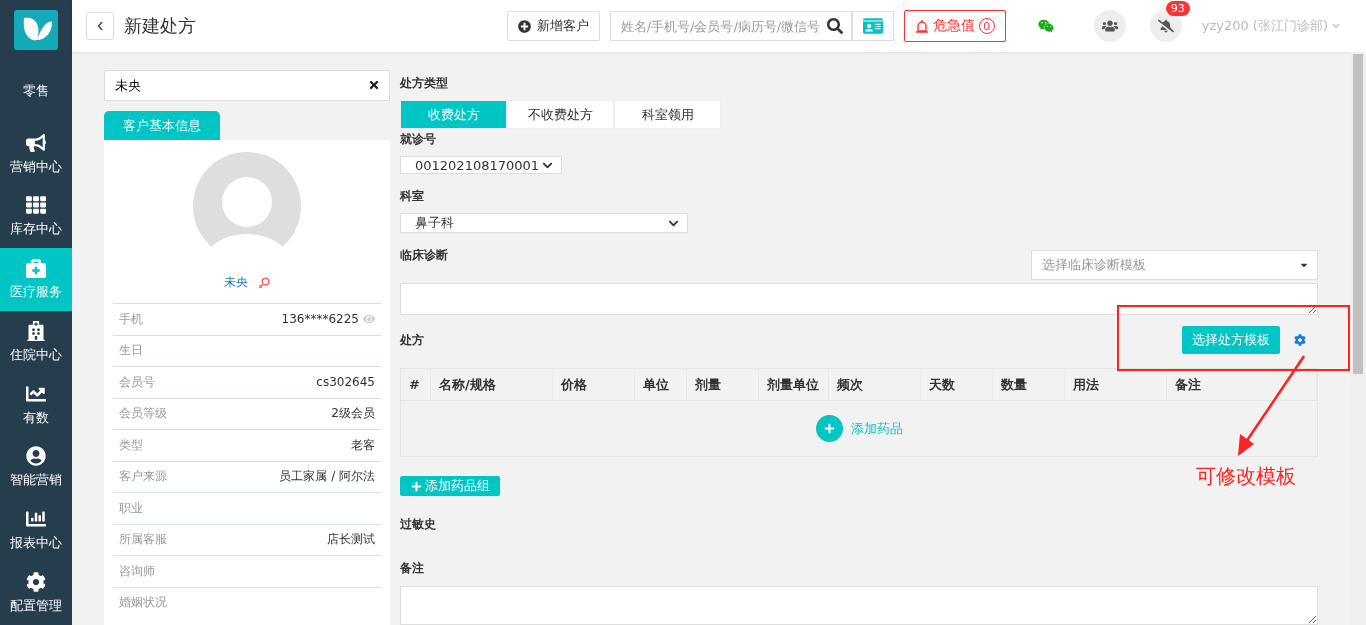 The width and height of the screenshot is (1366, 625). I want to click on column-header: 用法, so click(1116, 385).